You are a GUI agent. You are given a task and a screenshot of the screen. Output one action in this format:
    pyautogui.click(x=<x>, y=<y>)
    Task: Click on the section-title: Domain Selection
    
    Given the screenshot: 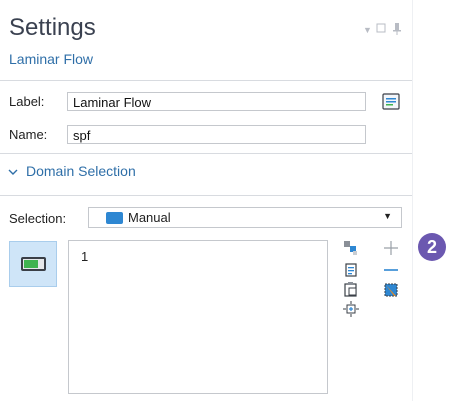 What is the action you would take?
    pyautogui.click(x=81, y=171)
    